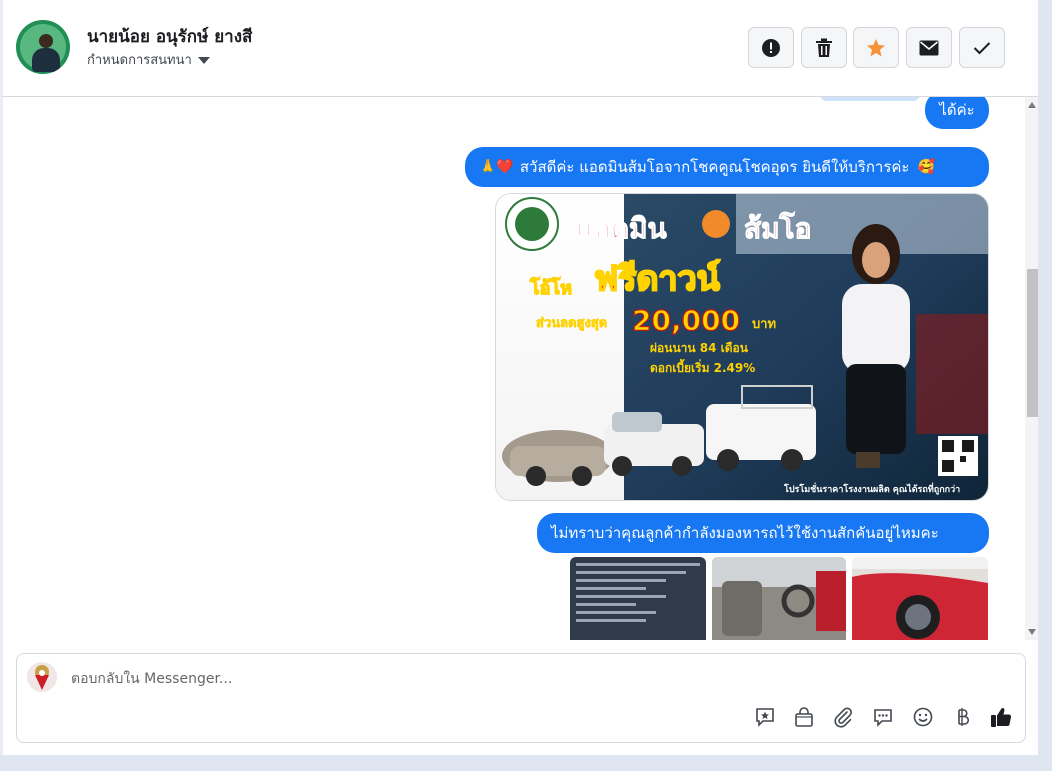  I want to click on emoji-icon, so click(923, 717).